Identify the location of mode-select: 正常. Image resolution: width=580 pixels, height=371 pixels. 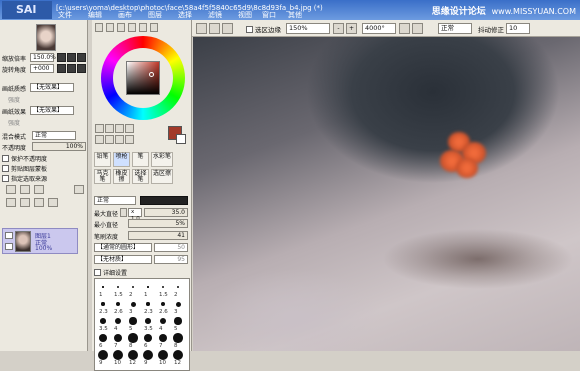
(455, 28).